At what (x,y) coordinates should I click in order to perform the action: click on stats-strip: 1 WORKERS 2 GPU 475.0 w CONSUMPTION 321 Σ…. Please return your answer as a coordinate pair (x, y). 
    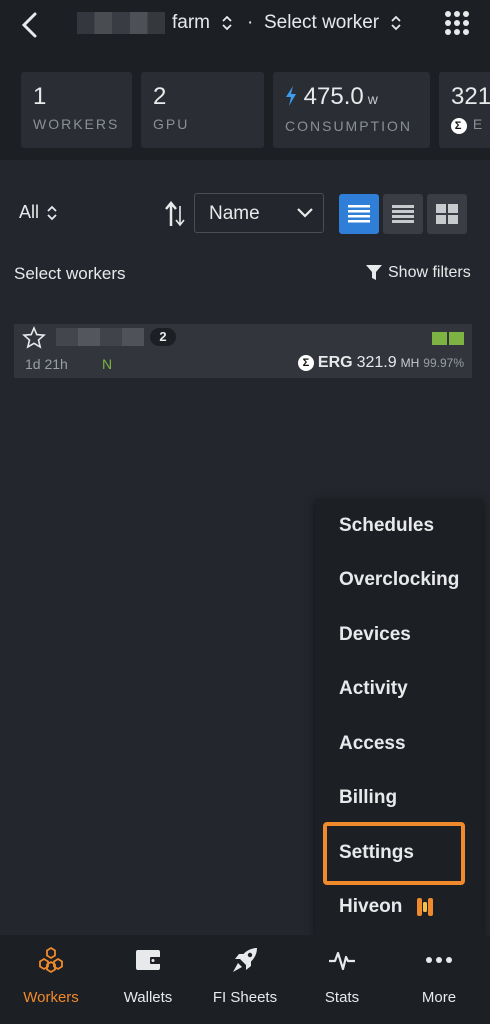
    Looking at the image, I should click on (245, 105).